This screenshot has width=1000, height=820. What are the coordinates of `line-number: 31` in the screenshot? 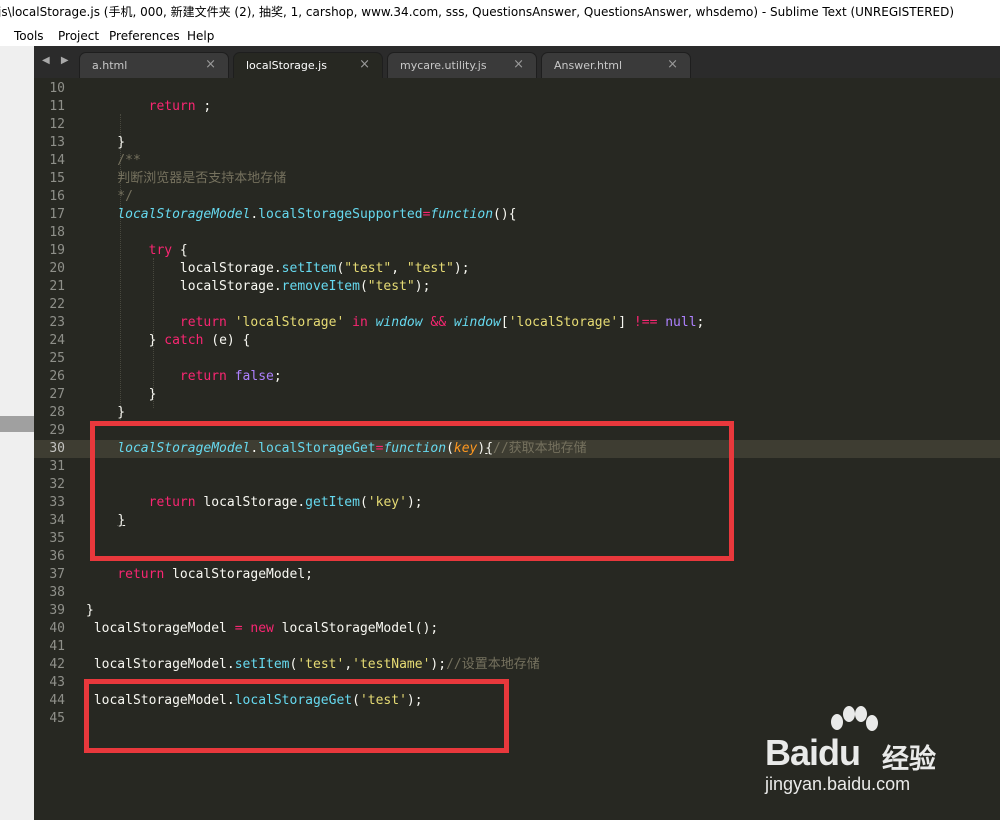 It's located at (57, 466).